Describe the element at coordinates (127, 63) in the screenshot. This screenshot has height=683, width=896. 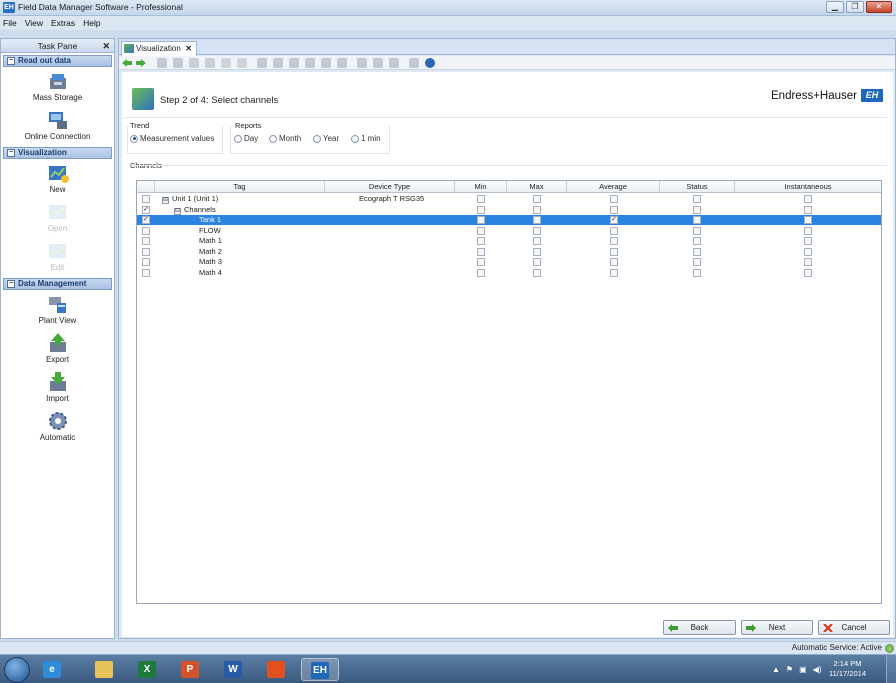
I see `back-arrow-icon` at that location.